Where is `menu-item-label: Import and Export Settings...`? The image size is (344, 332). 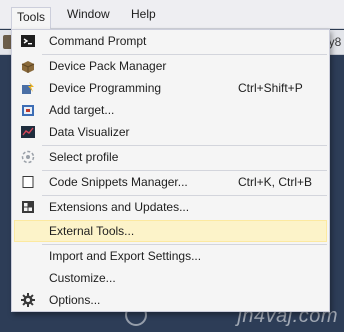 menu-item-label: Import and Export Settings... is located at coordinates (125, 256).